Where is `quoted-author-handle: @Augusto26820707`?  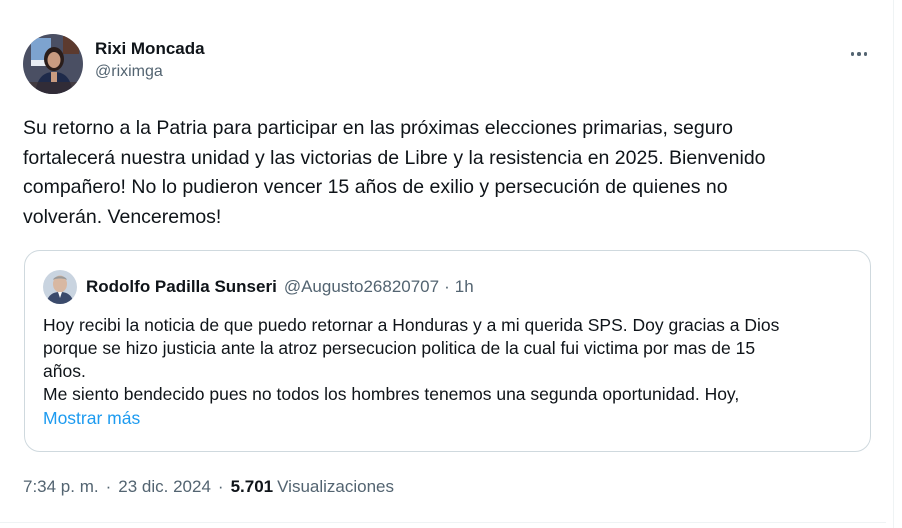 quoted-author-handle: @Augusto26820707 is located at coordinates (361, 286).